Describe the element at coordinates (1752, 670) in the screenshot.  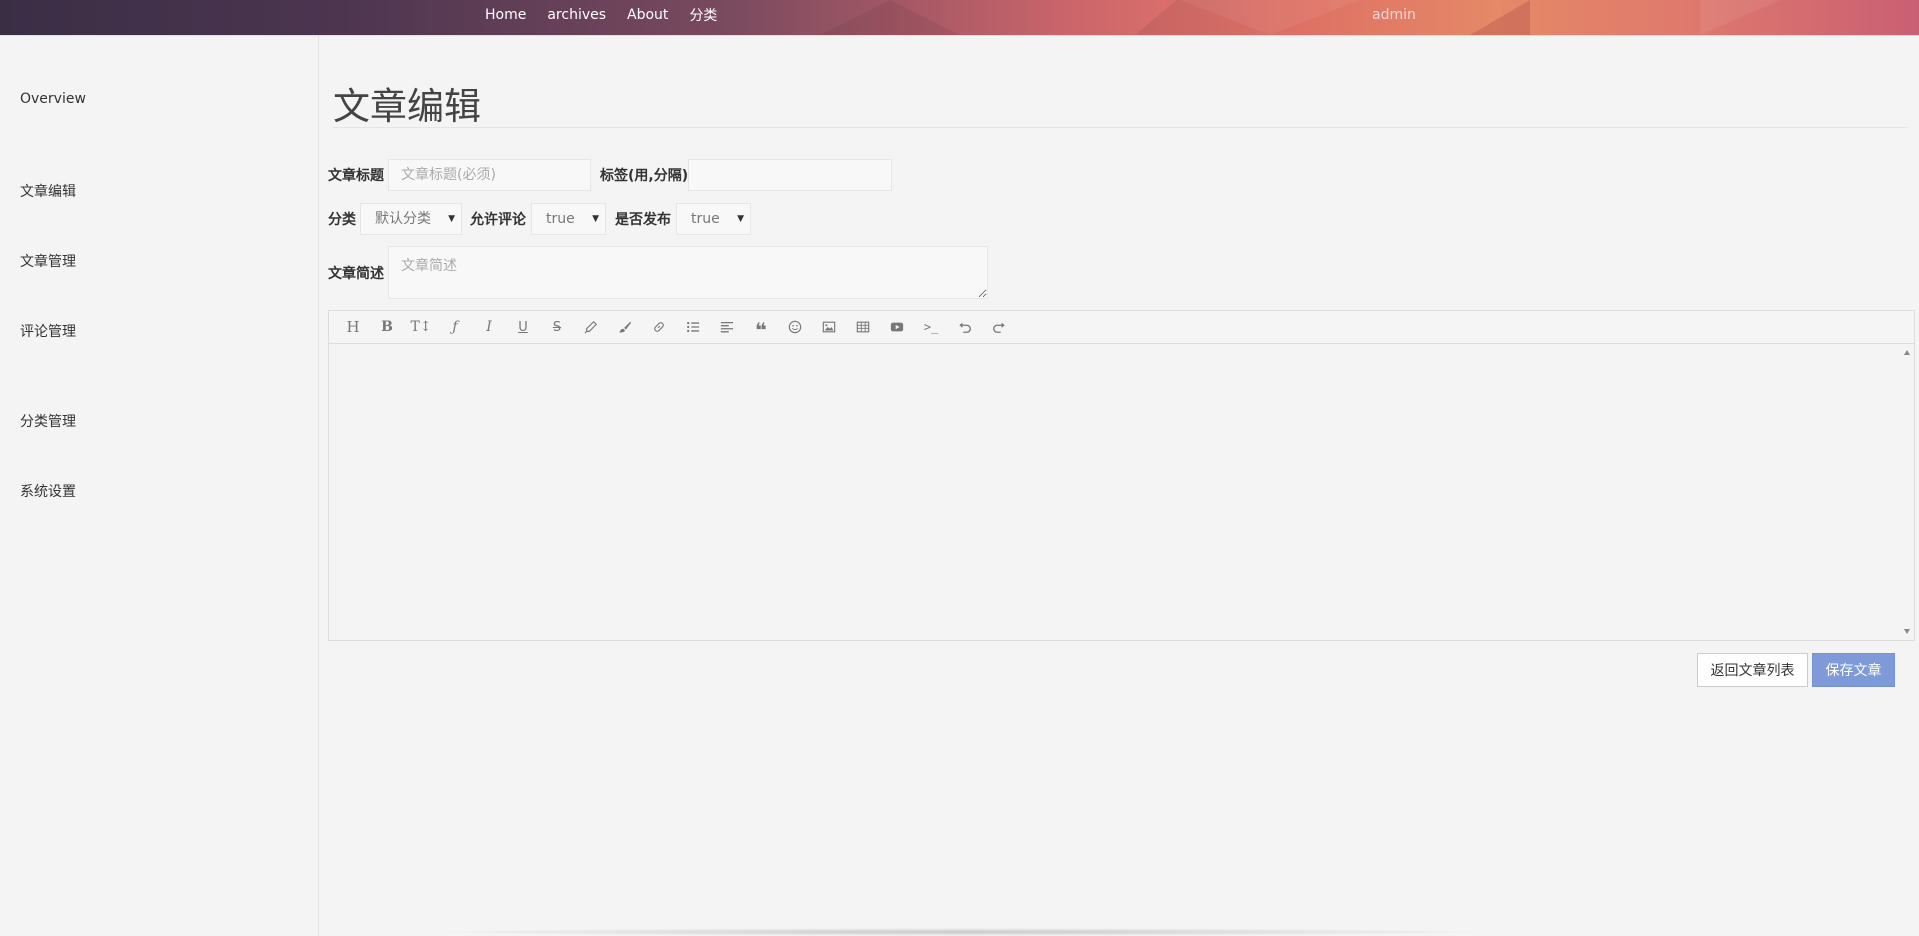
I see `back-to-list-button: 返回文章列表` at that location.